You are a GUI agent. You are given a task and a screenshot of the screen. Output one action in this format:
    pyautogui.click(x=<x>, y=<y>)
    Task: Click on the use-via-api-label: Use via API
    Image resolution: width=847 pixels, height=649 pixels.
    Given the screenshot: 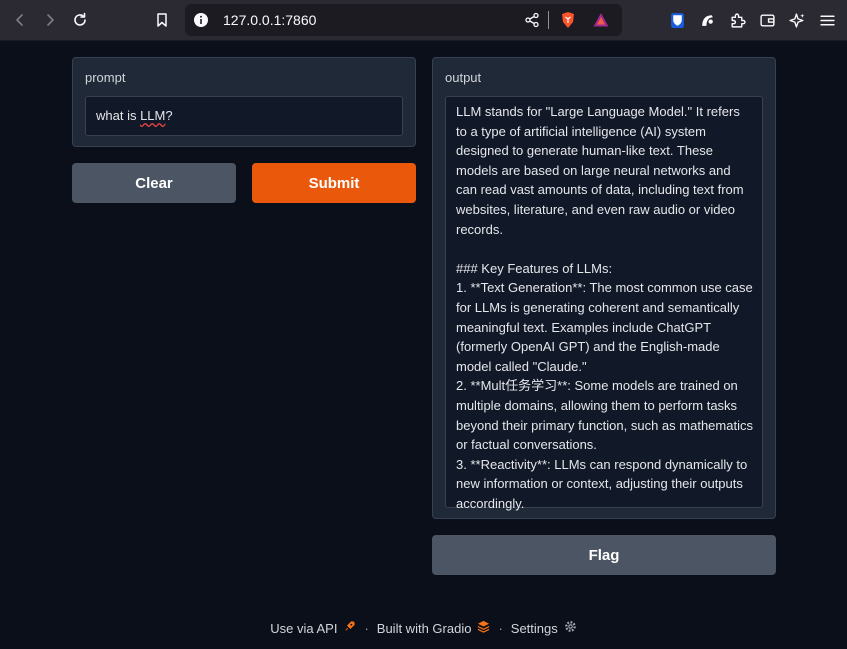 What is the action you would take?
    pyautogui.click(x=304, y=628)
    